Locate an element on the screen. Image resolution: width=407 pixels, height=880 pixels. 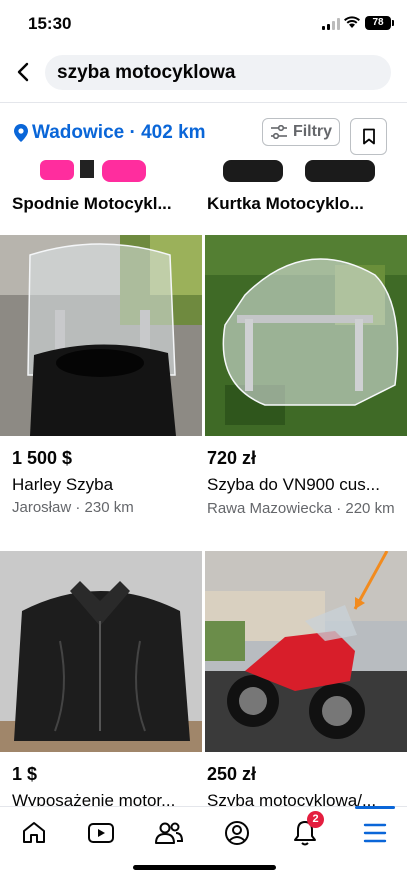
location-label: Wadowice · 402 km is located at coordinates (119, 132).